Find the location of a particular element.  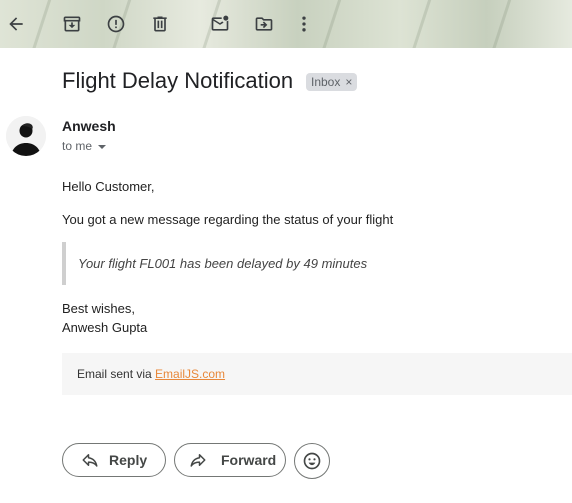

signoff-text: Best wishes, is located at coordinates (98, 308).